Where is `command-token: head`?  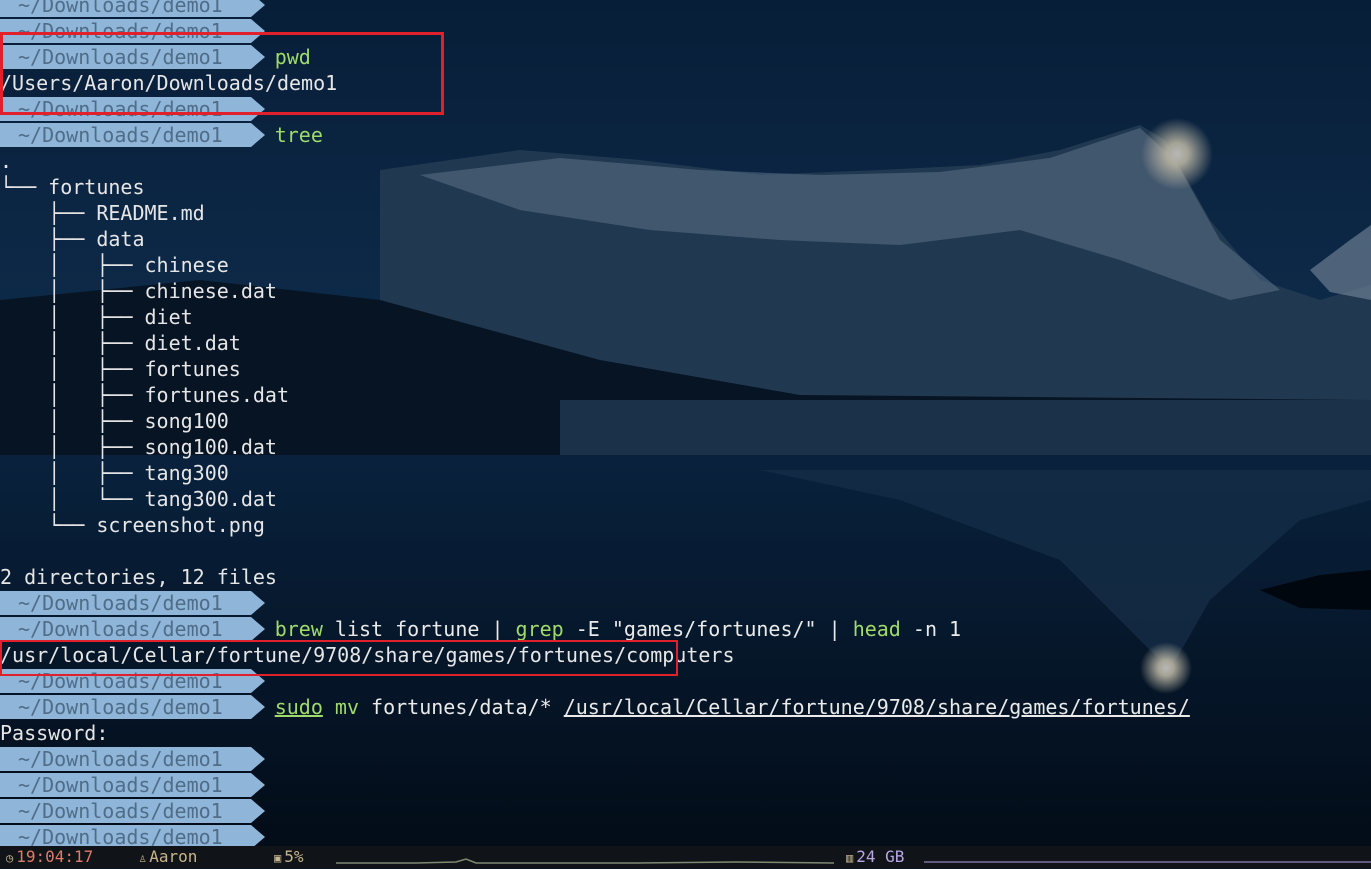 command-token: head is located at coordinates (876, 629).